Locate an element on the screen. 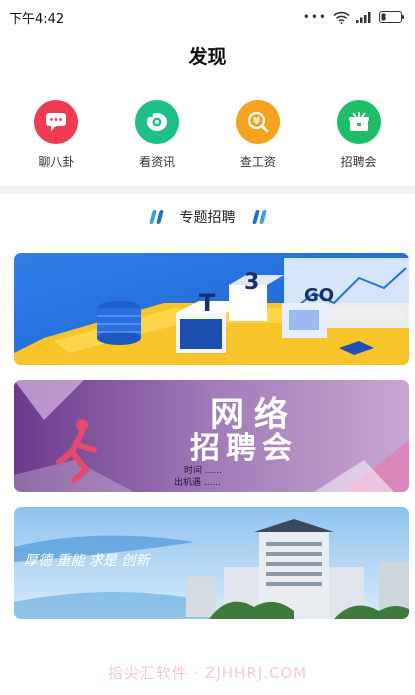 The image size is (415, 695). quick-nav: 聊八卦 看资讯 ¥ 查工资 招聘会 is located at coordinates (207, 135).